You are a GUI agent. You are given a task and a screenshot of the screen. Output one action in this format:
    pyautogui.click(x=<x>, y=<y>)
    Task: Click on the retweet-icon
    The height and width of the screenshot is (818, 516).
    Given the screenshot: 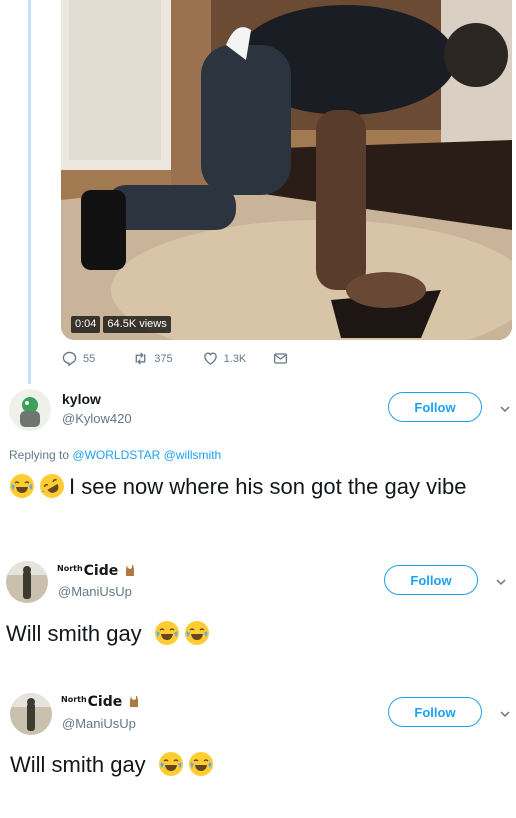 What is the action you would take?
    pyautogui.click(x=140, y=358)
    